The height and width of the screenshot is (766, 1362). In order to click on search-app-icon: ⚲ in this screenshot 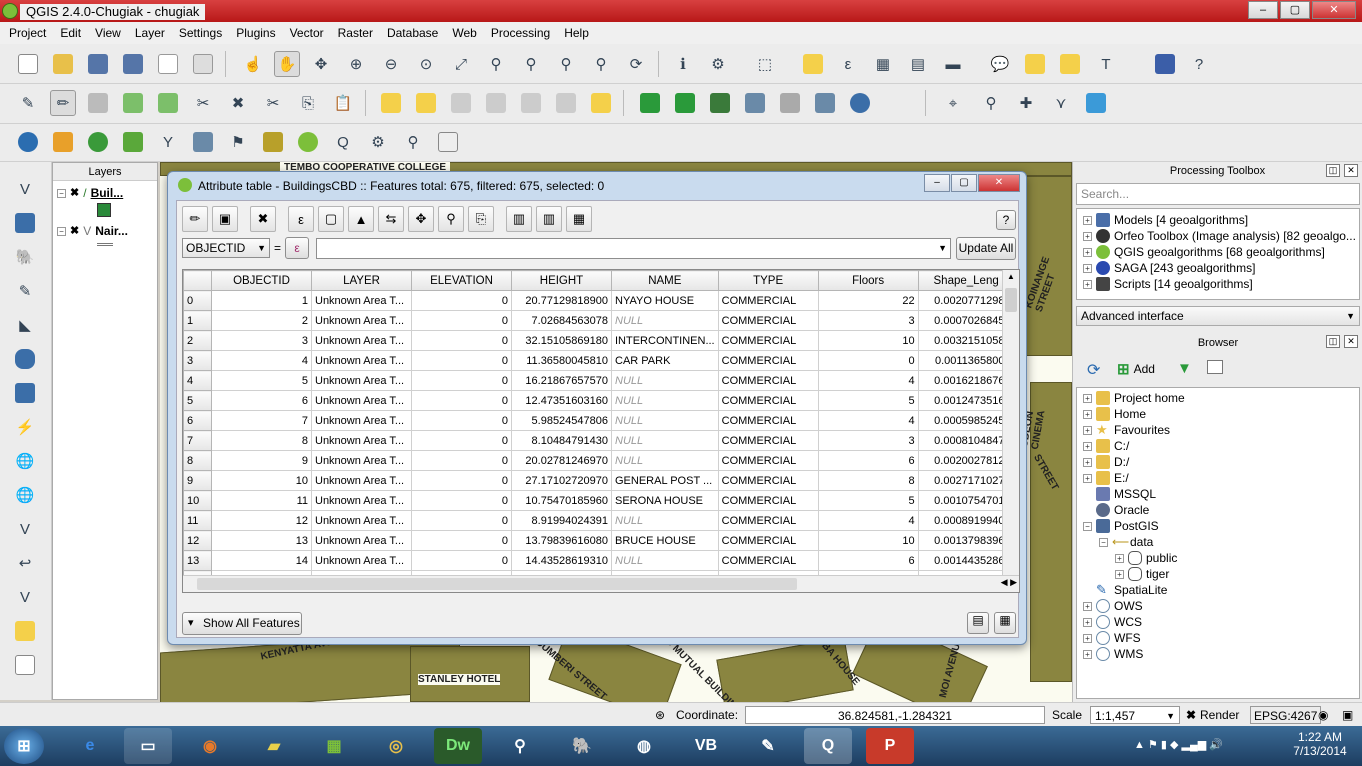, I will do `click(520, 746)`.